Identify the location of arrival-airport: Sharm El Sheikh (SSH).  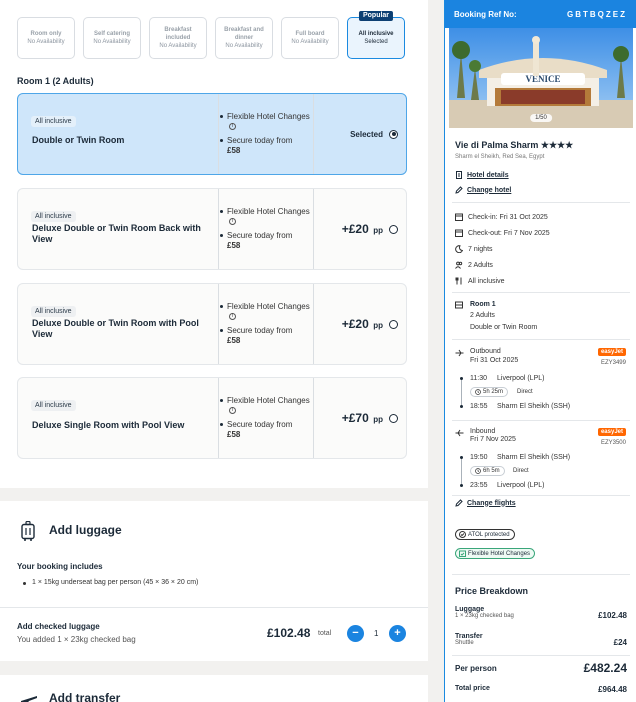
(534, 406).